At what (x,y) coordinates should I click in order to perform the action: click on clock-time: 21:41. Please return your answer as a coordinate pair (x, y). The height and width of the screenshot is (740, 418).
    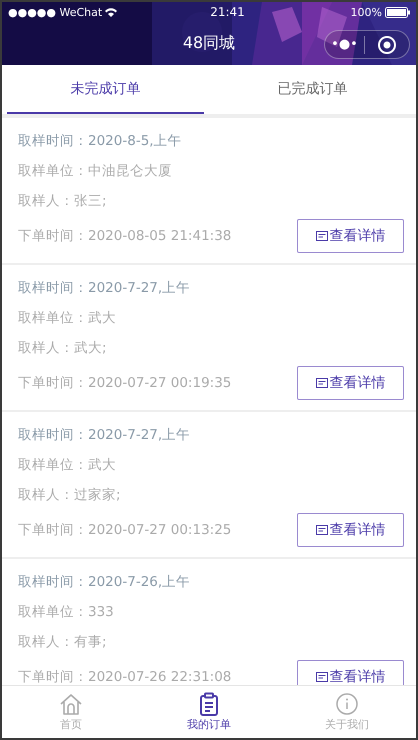
    Looking at the image, I should click on (228, 12).